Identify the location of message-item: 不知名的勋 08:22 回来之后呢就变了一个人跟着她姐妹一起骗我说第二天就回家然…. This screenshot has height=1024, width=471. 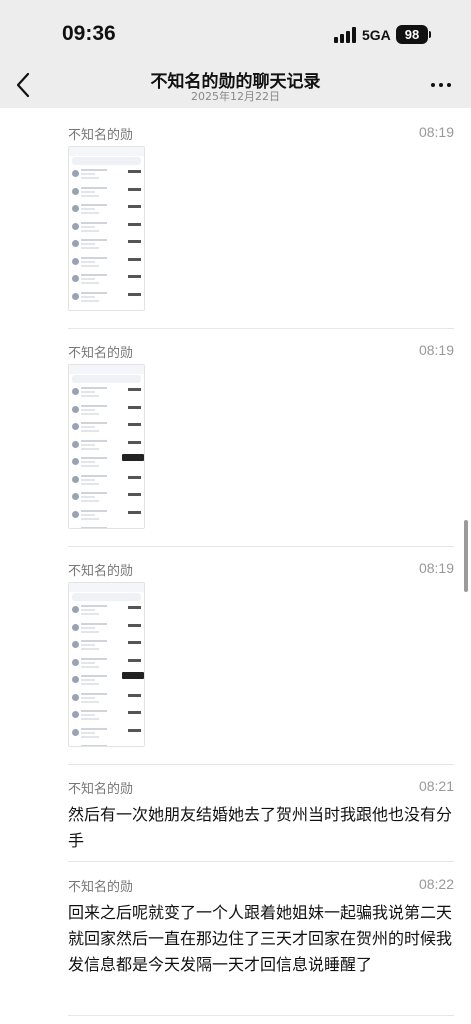
(261, 946).